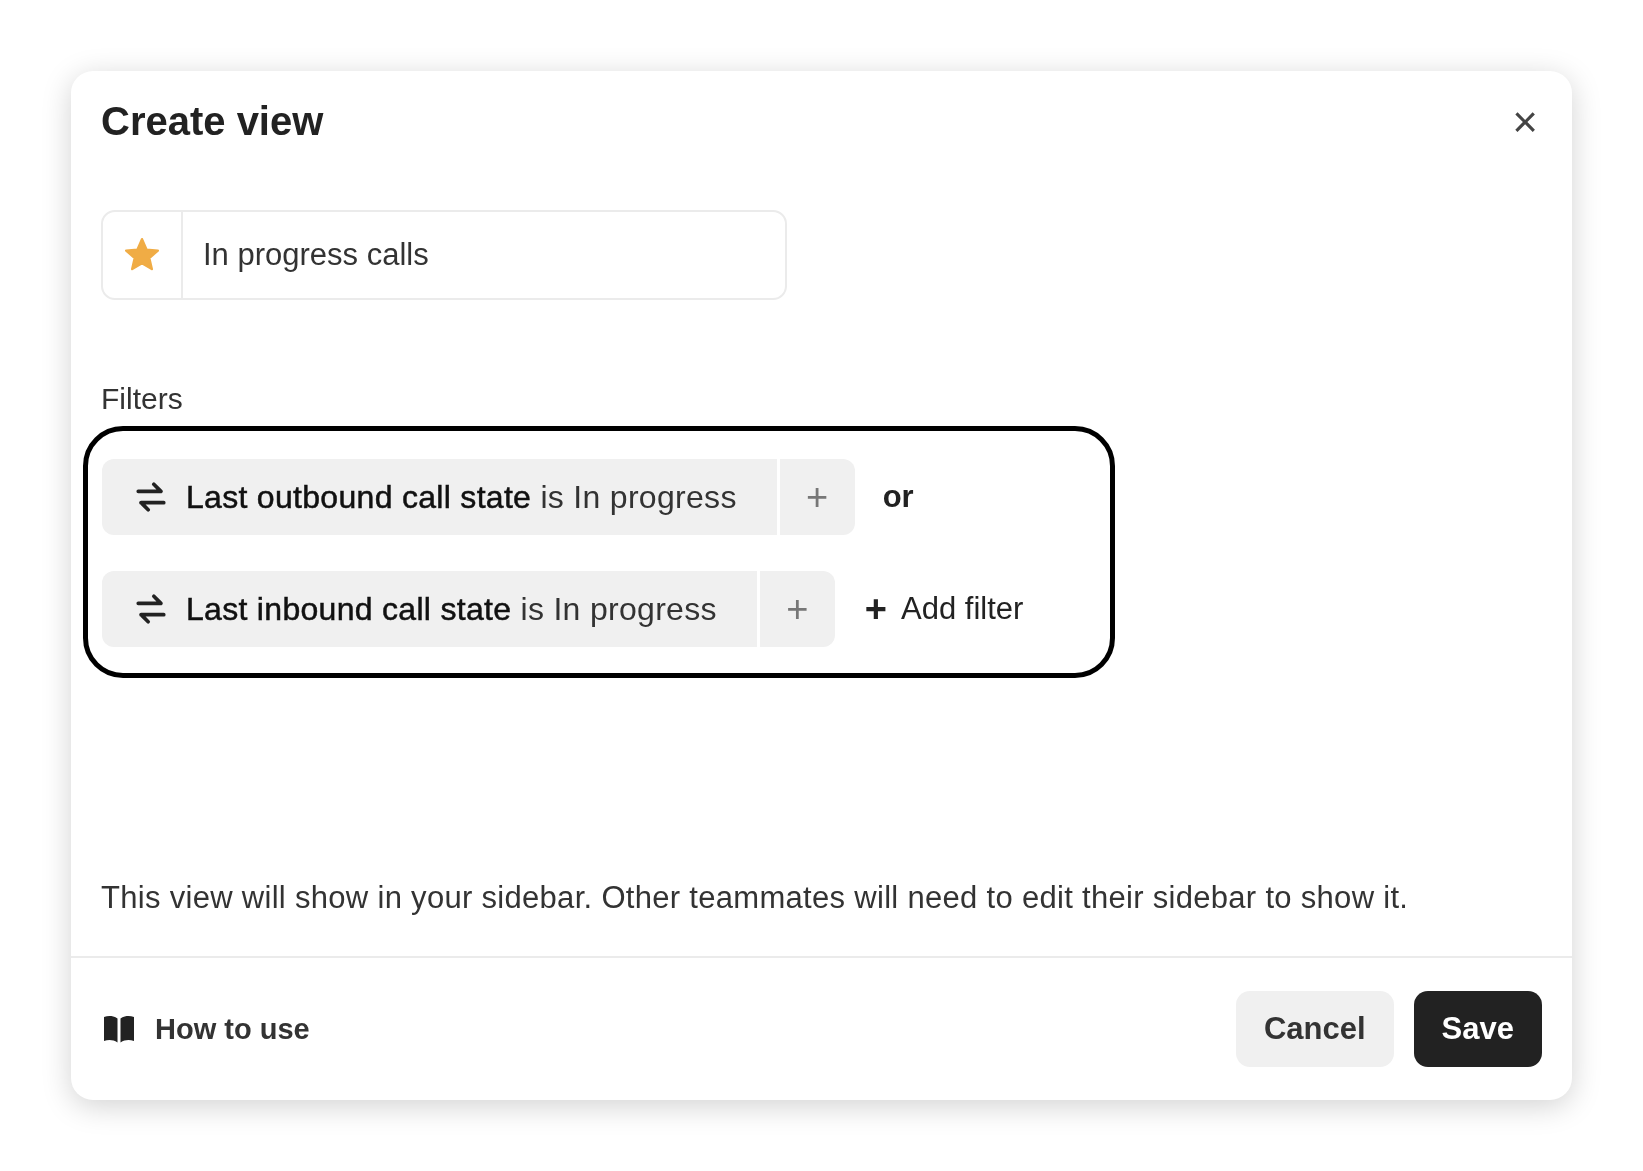  Describe the element at coordinates (1525, 121) in the screenshot. I see `close-button: ×` at that location.